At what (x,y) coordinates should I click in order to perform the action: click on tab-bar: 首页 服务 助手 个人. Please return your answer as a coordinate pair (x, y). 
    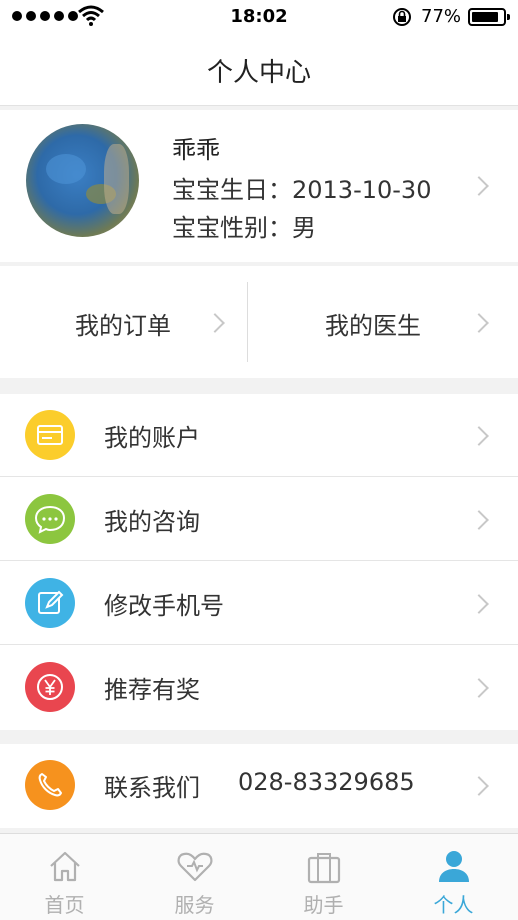
    Looking at the image, I should click on (259, 876).